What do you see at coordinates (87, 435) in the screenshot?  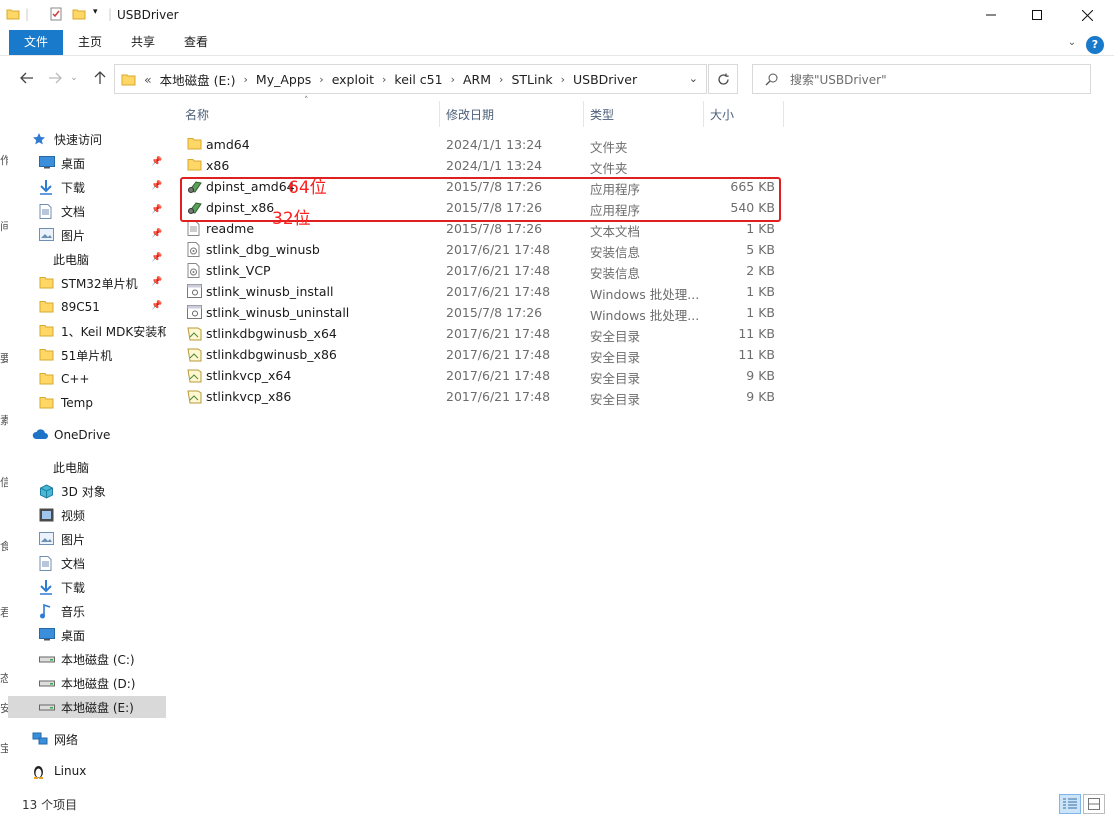 I see `sidebar-item: OneDrive` at bounding box center [87, 435].